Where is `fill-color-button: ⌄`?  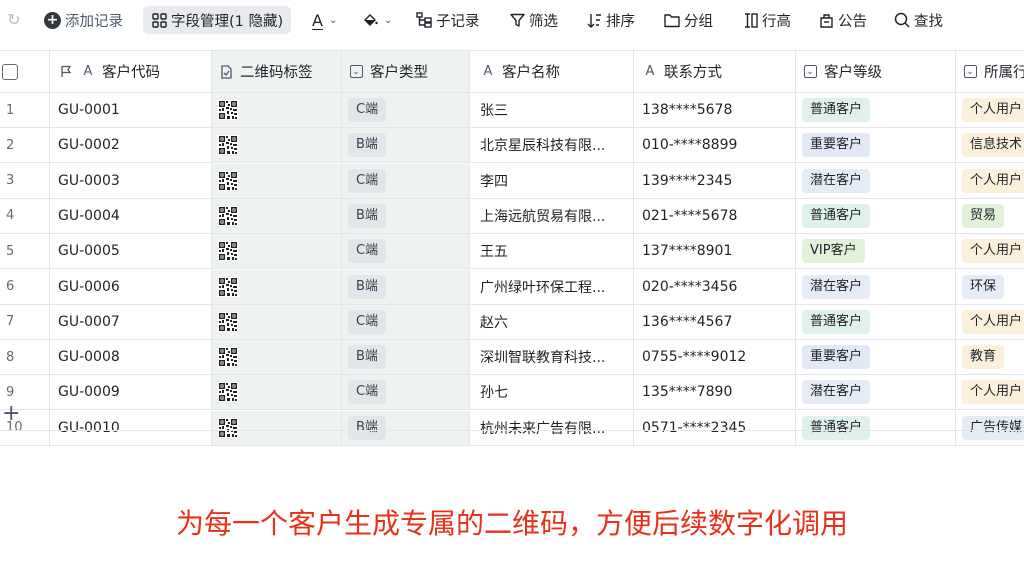 fill-color-button: ⌄ is located at coordinates (377, 20).